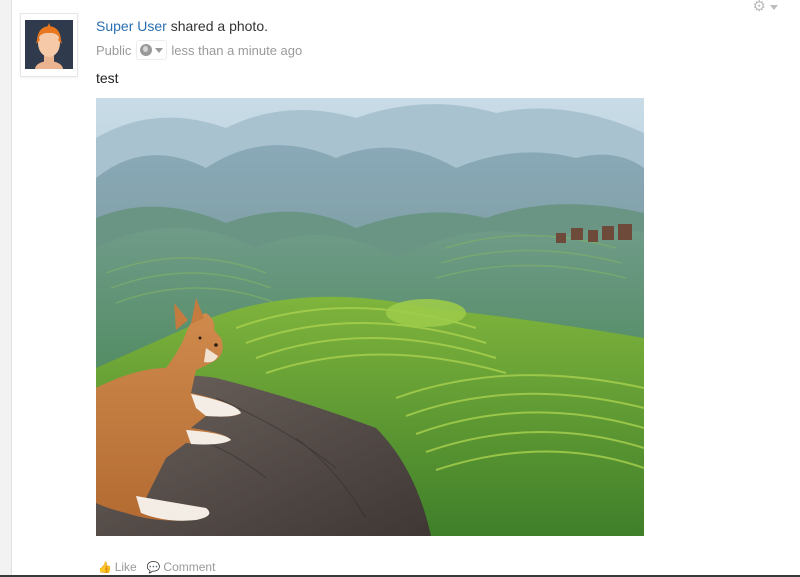  I want to click on avatar, so click(49, 45).